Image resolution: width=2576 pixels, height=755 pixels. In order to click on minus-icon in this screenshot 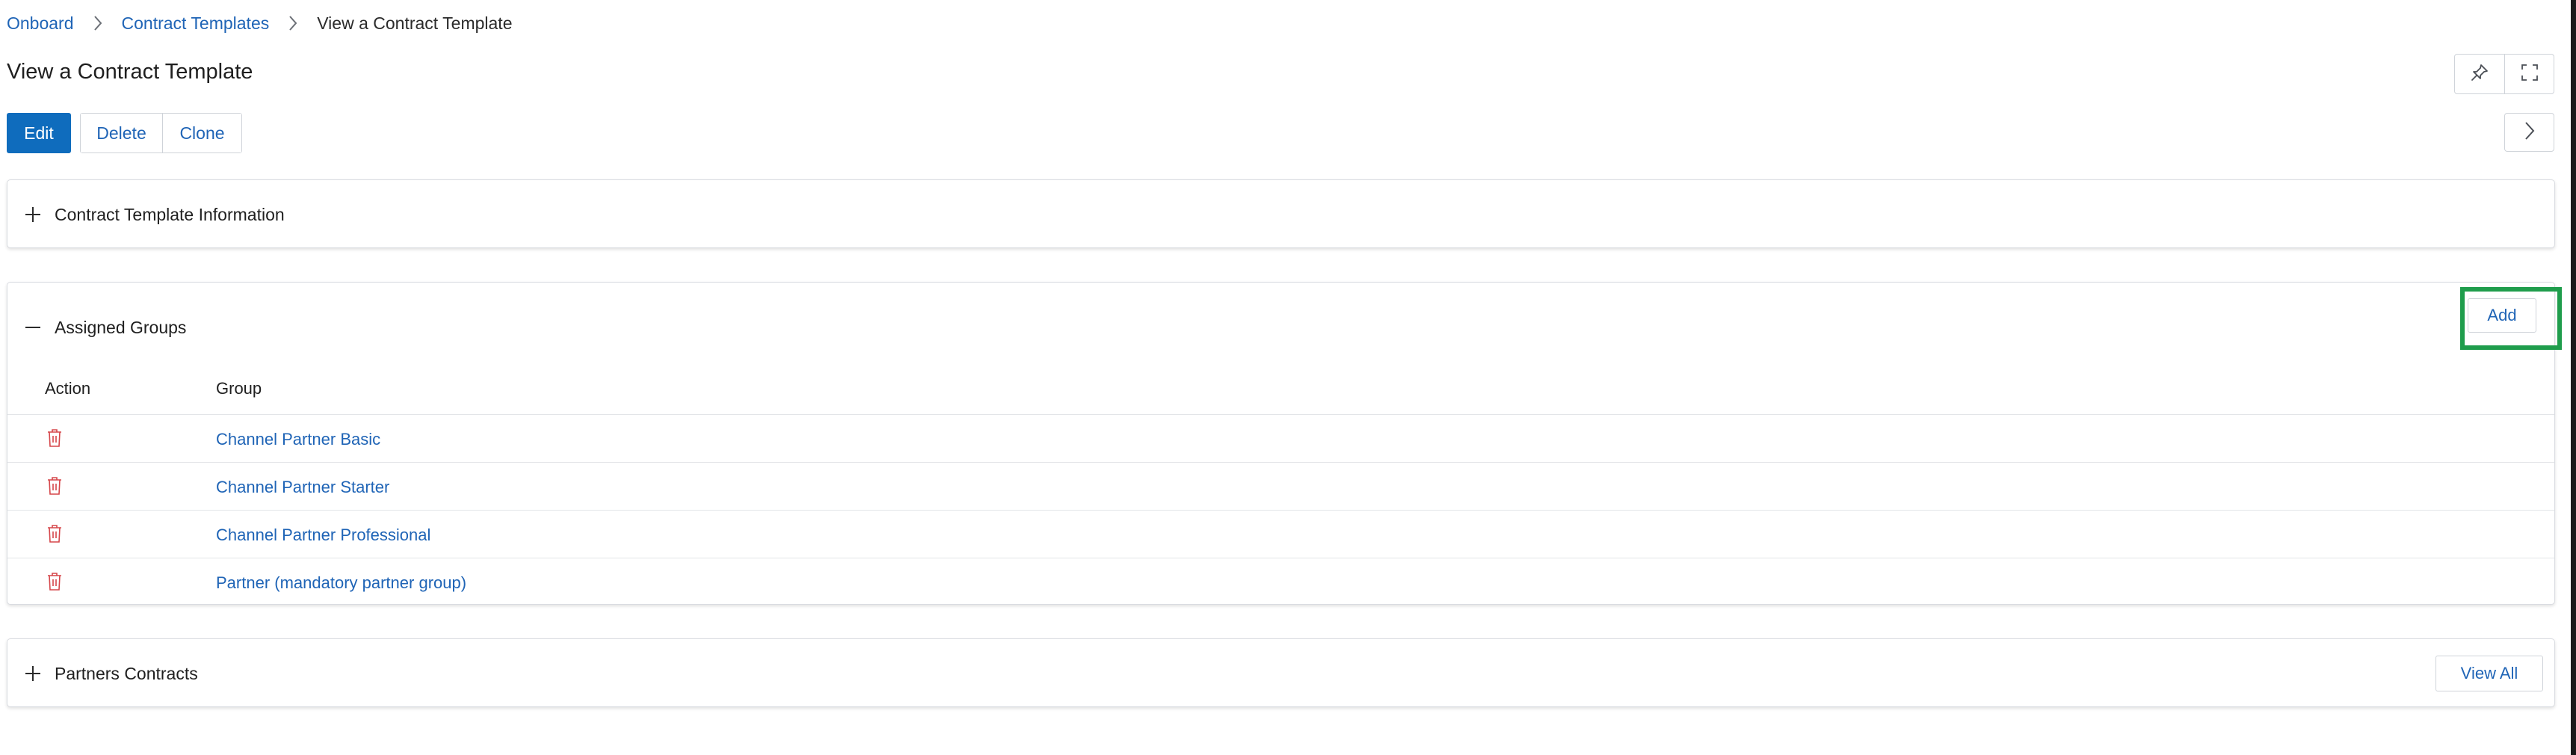, I will do `click(32, 327)`.